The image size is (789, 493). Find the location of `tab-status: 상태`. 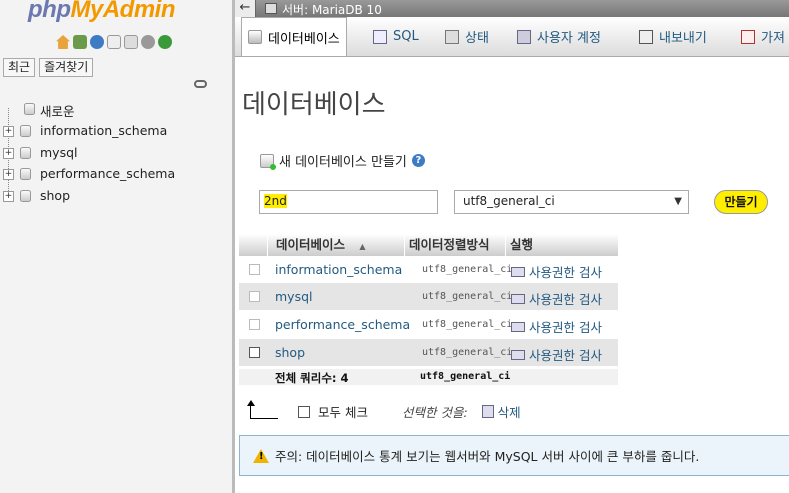

tab-status: 상태 is located at coordinates (467, 36).